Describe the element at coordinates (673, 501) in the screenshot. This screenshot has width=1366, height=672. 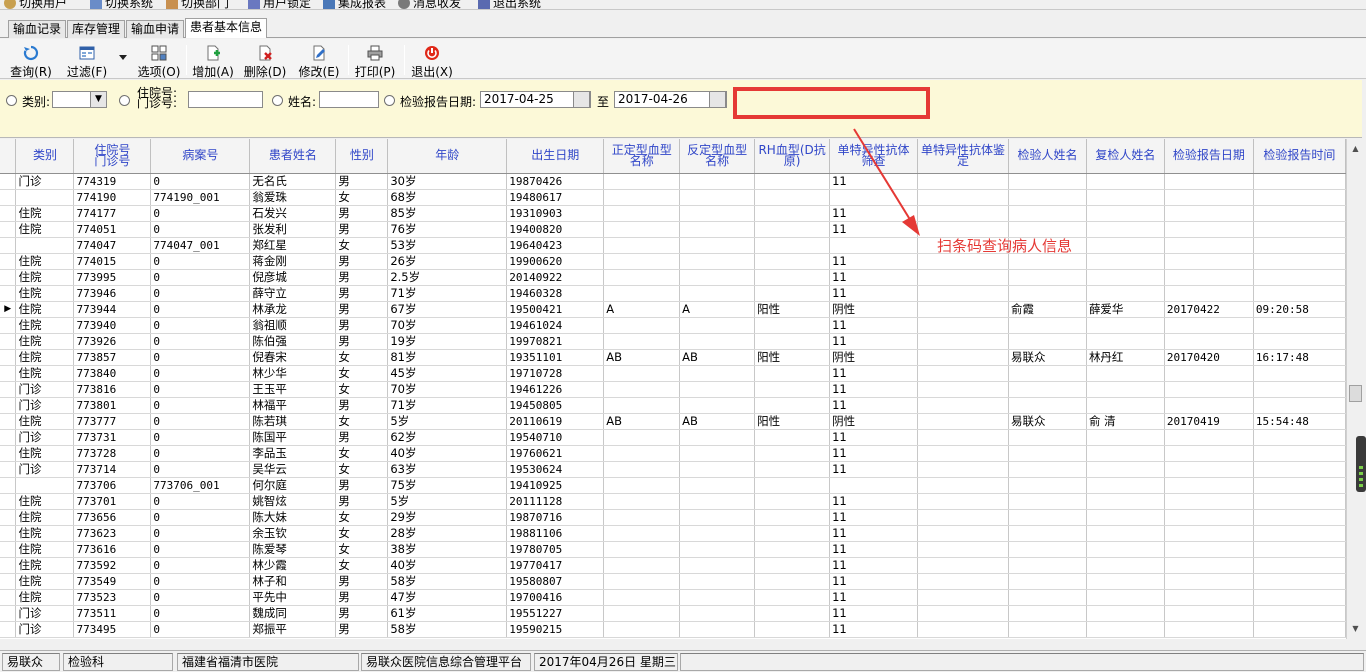
I see `table-row: 住院 773701 0 姚智炫男 5岁 20111128 11` at that location.